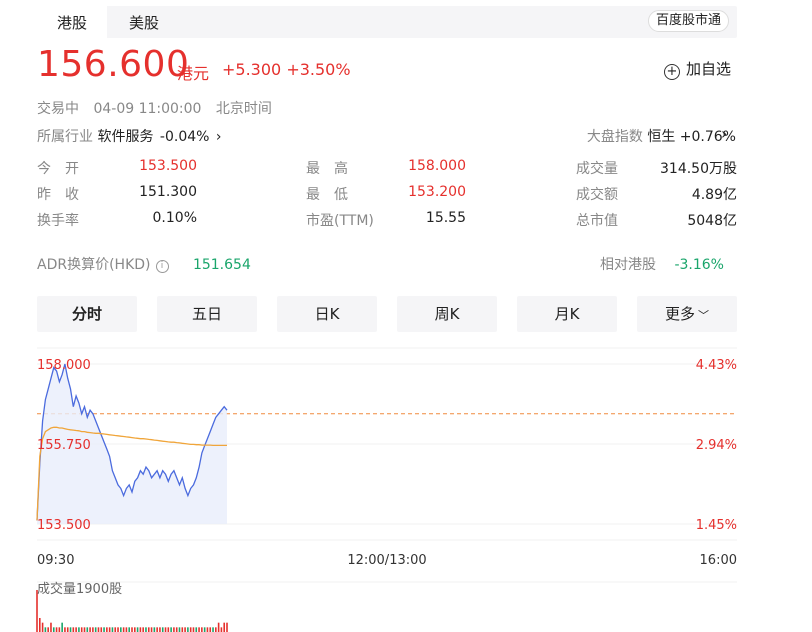 Image resolution: width=812 pixels, height=632 pixels. What do you see at coordinates (703, 315) in the screenshot?
I see `chevron-down-icon: ﹀` at bounding box center [703, 315].